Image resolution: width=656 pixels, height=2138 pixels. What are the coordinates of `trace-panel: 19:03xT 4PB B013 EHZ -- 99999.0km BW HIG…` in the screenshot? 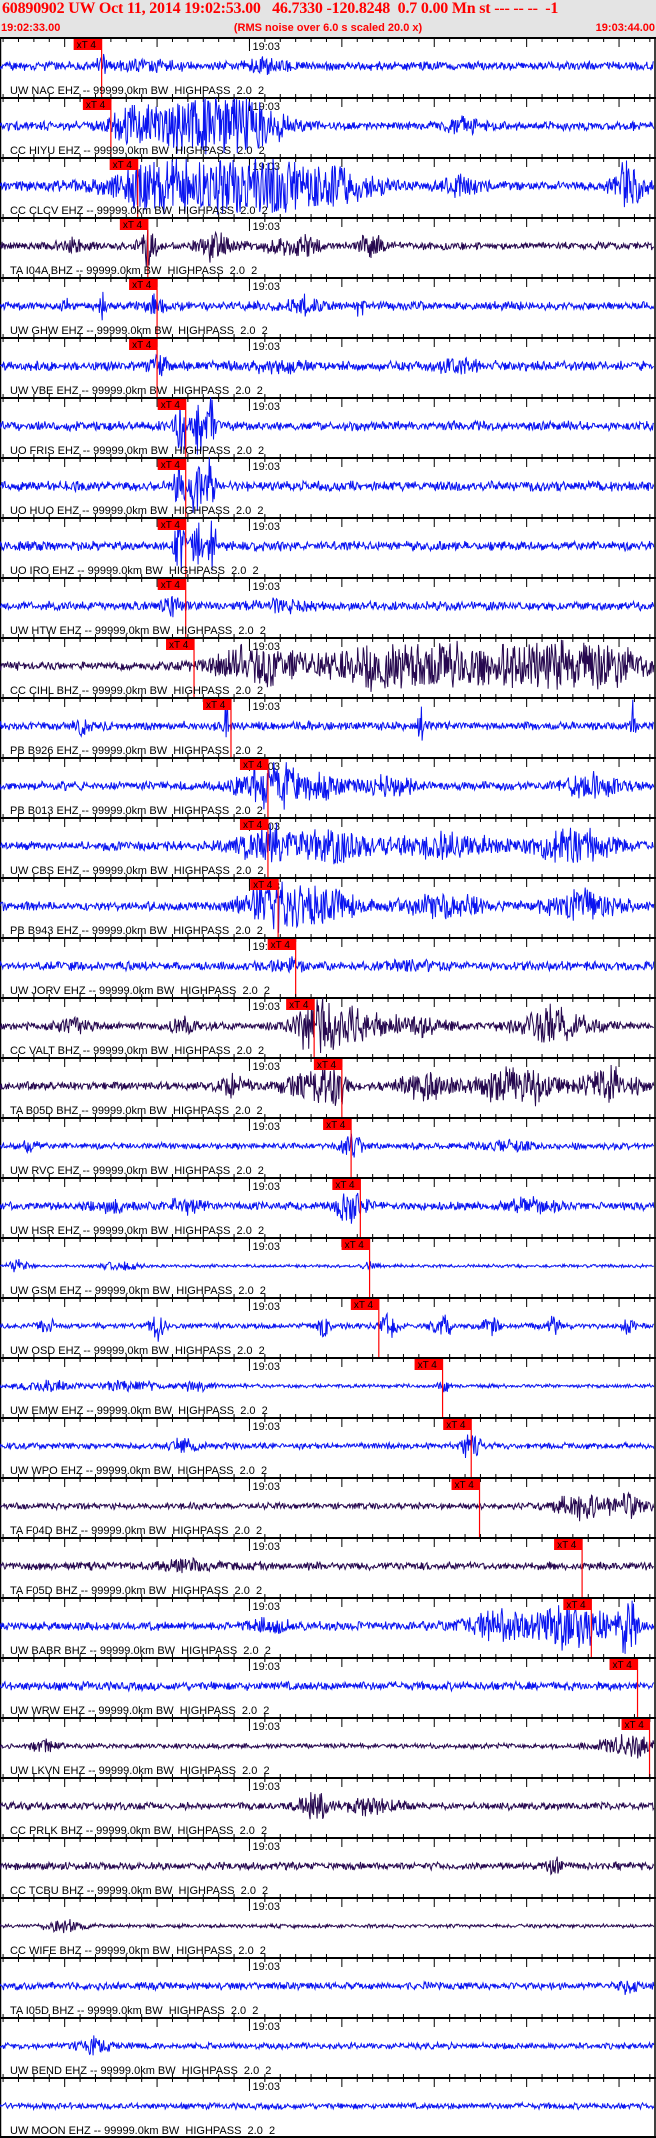 It's located at (328, 786).